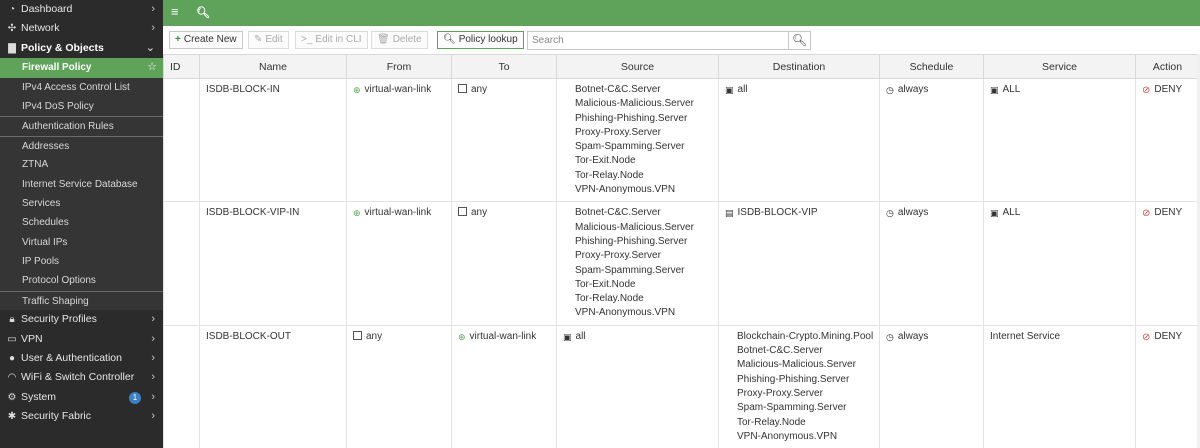 The height and width of the screenshot is (448, 1200). I want to click on destination-item: Malicious-Malicious.Server, so click(796, 365).